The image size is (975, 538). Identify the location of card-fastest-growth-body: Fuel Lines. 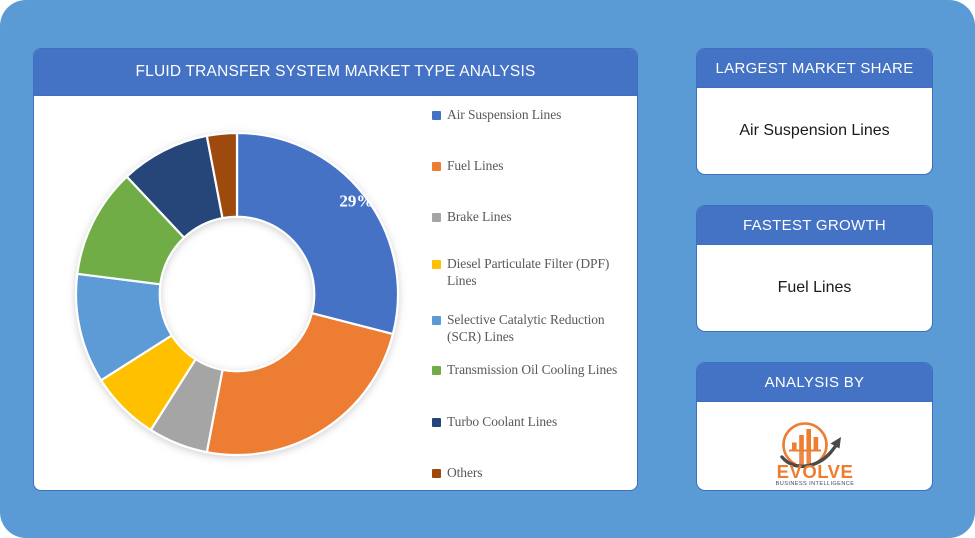
(814, 288).